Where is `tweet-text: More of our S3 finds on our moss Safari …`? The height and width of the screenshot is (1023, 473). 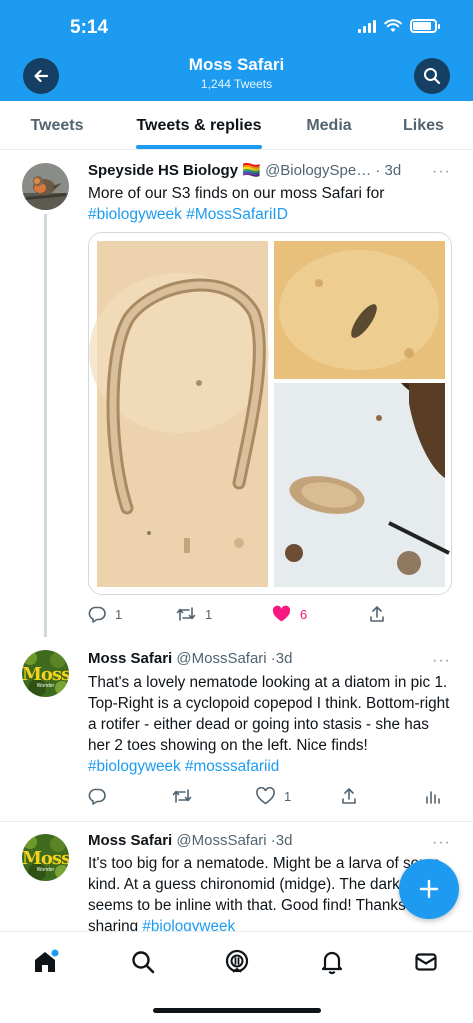
tweet-text: More of our S3 finds on our moss Safari … is located at coordinates (270, 204).